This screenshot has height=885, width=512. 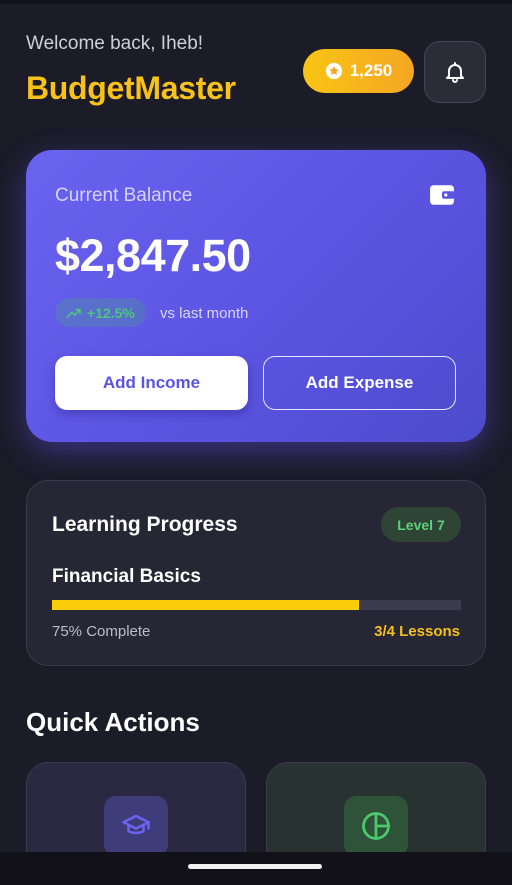 I want to click on balance-label: Current Balance, so click(x=124, y=195).